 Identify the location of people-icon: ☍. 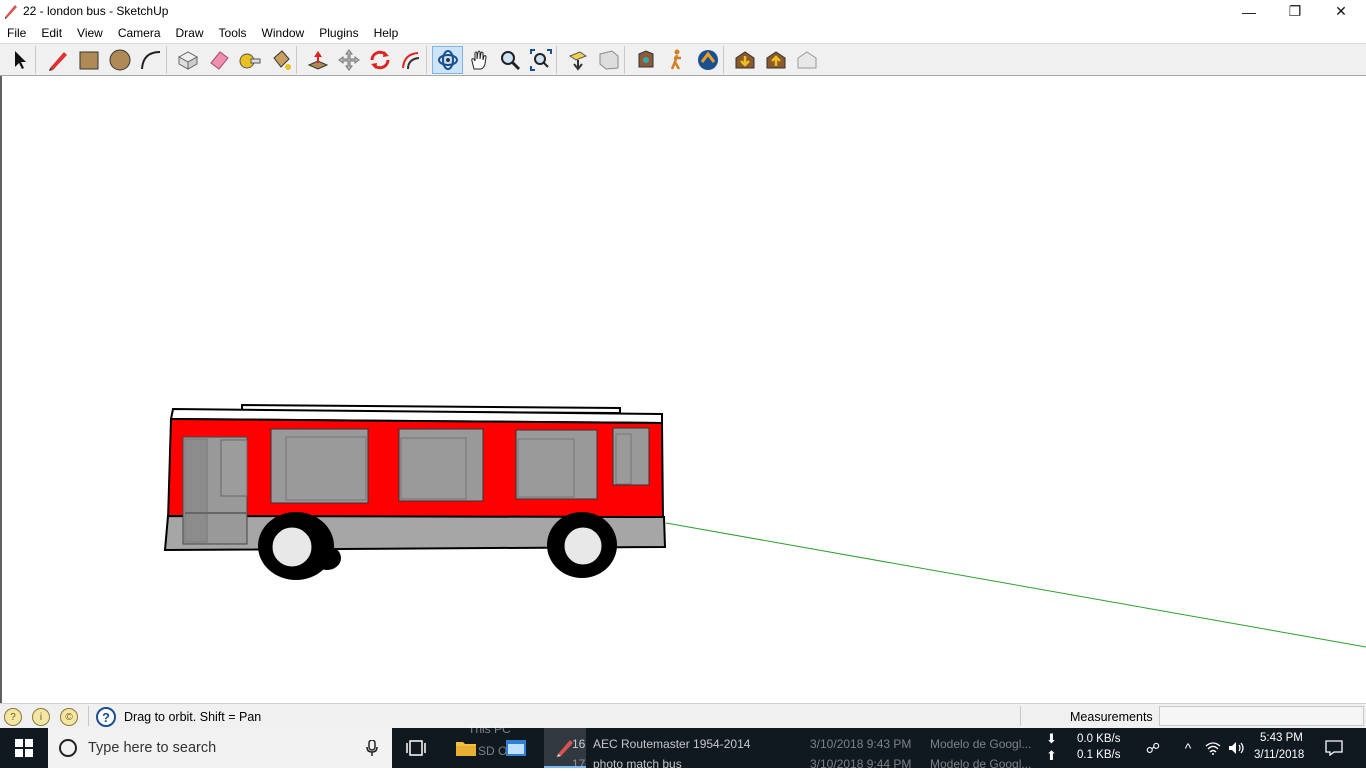
(1153, 748).